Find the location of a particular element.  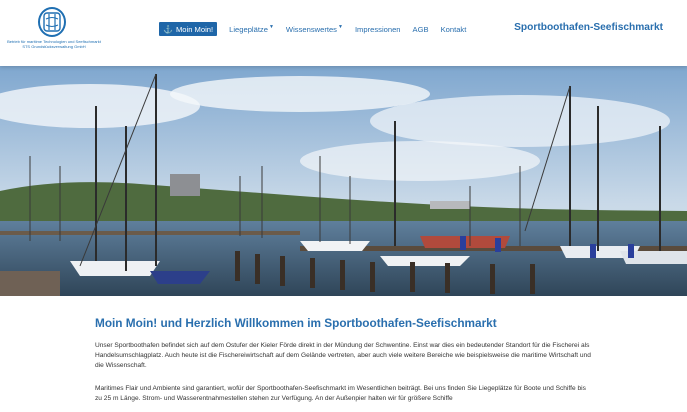

nav-item-label: Kontakt is located at coordinates (453, 29).